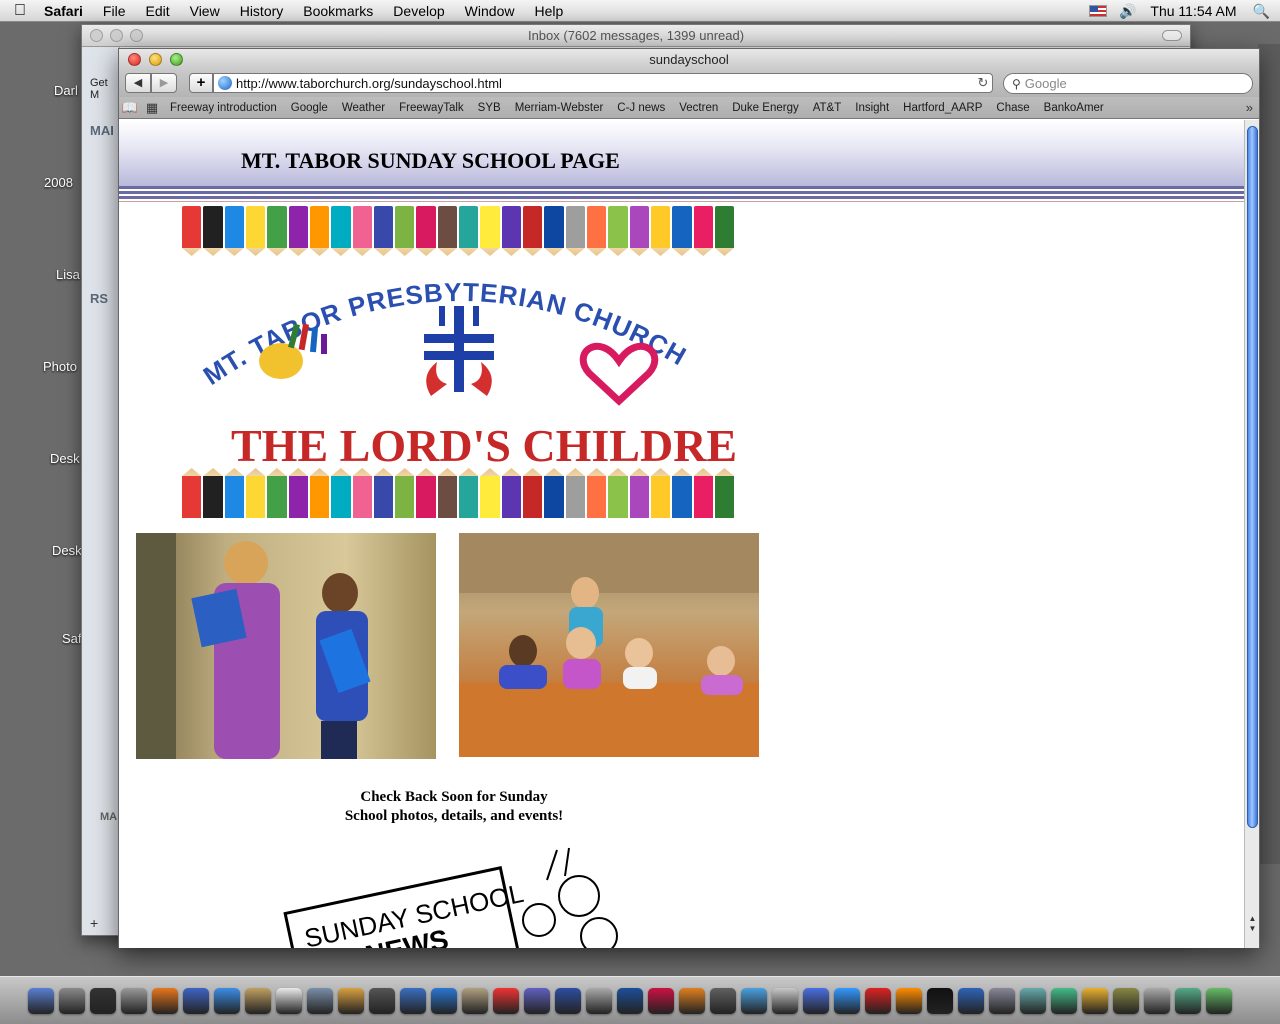 This screenshot has width=1280, height=1024. What do you see at coordinates (60, 366) in the screenshot?
I see `desktop-item-label: Photo` at bounding box center [60, 366].